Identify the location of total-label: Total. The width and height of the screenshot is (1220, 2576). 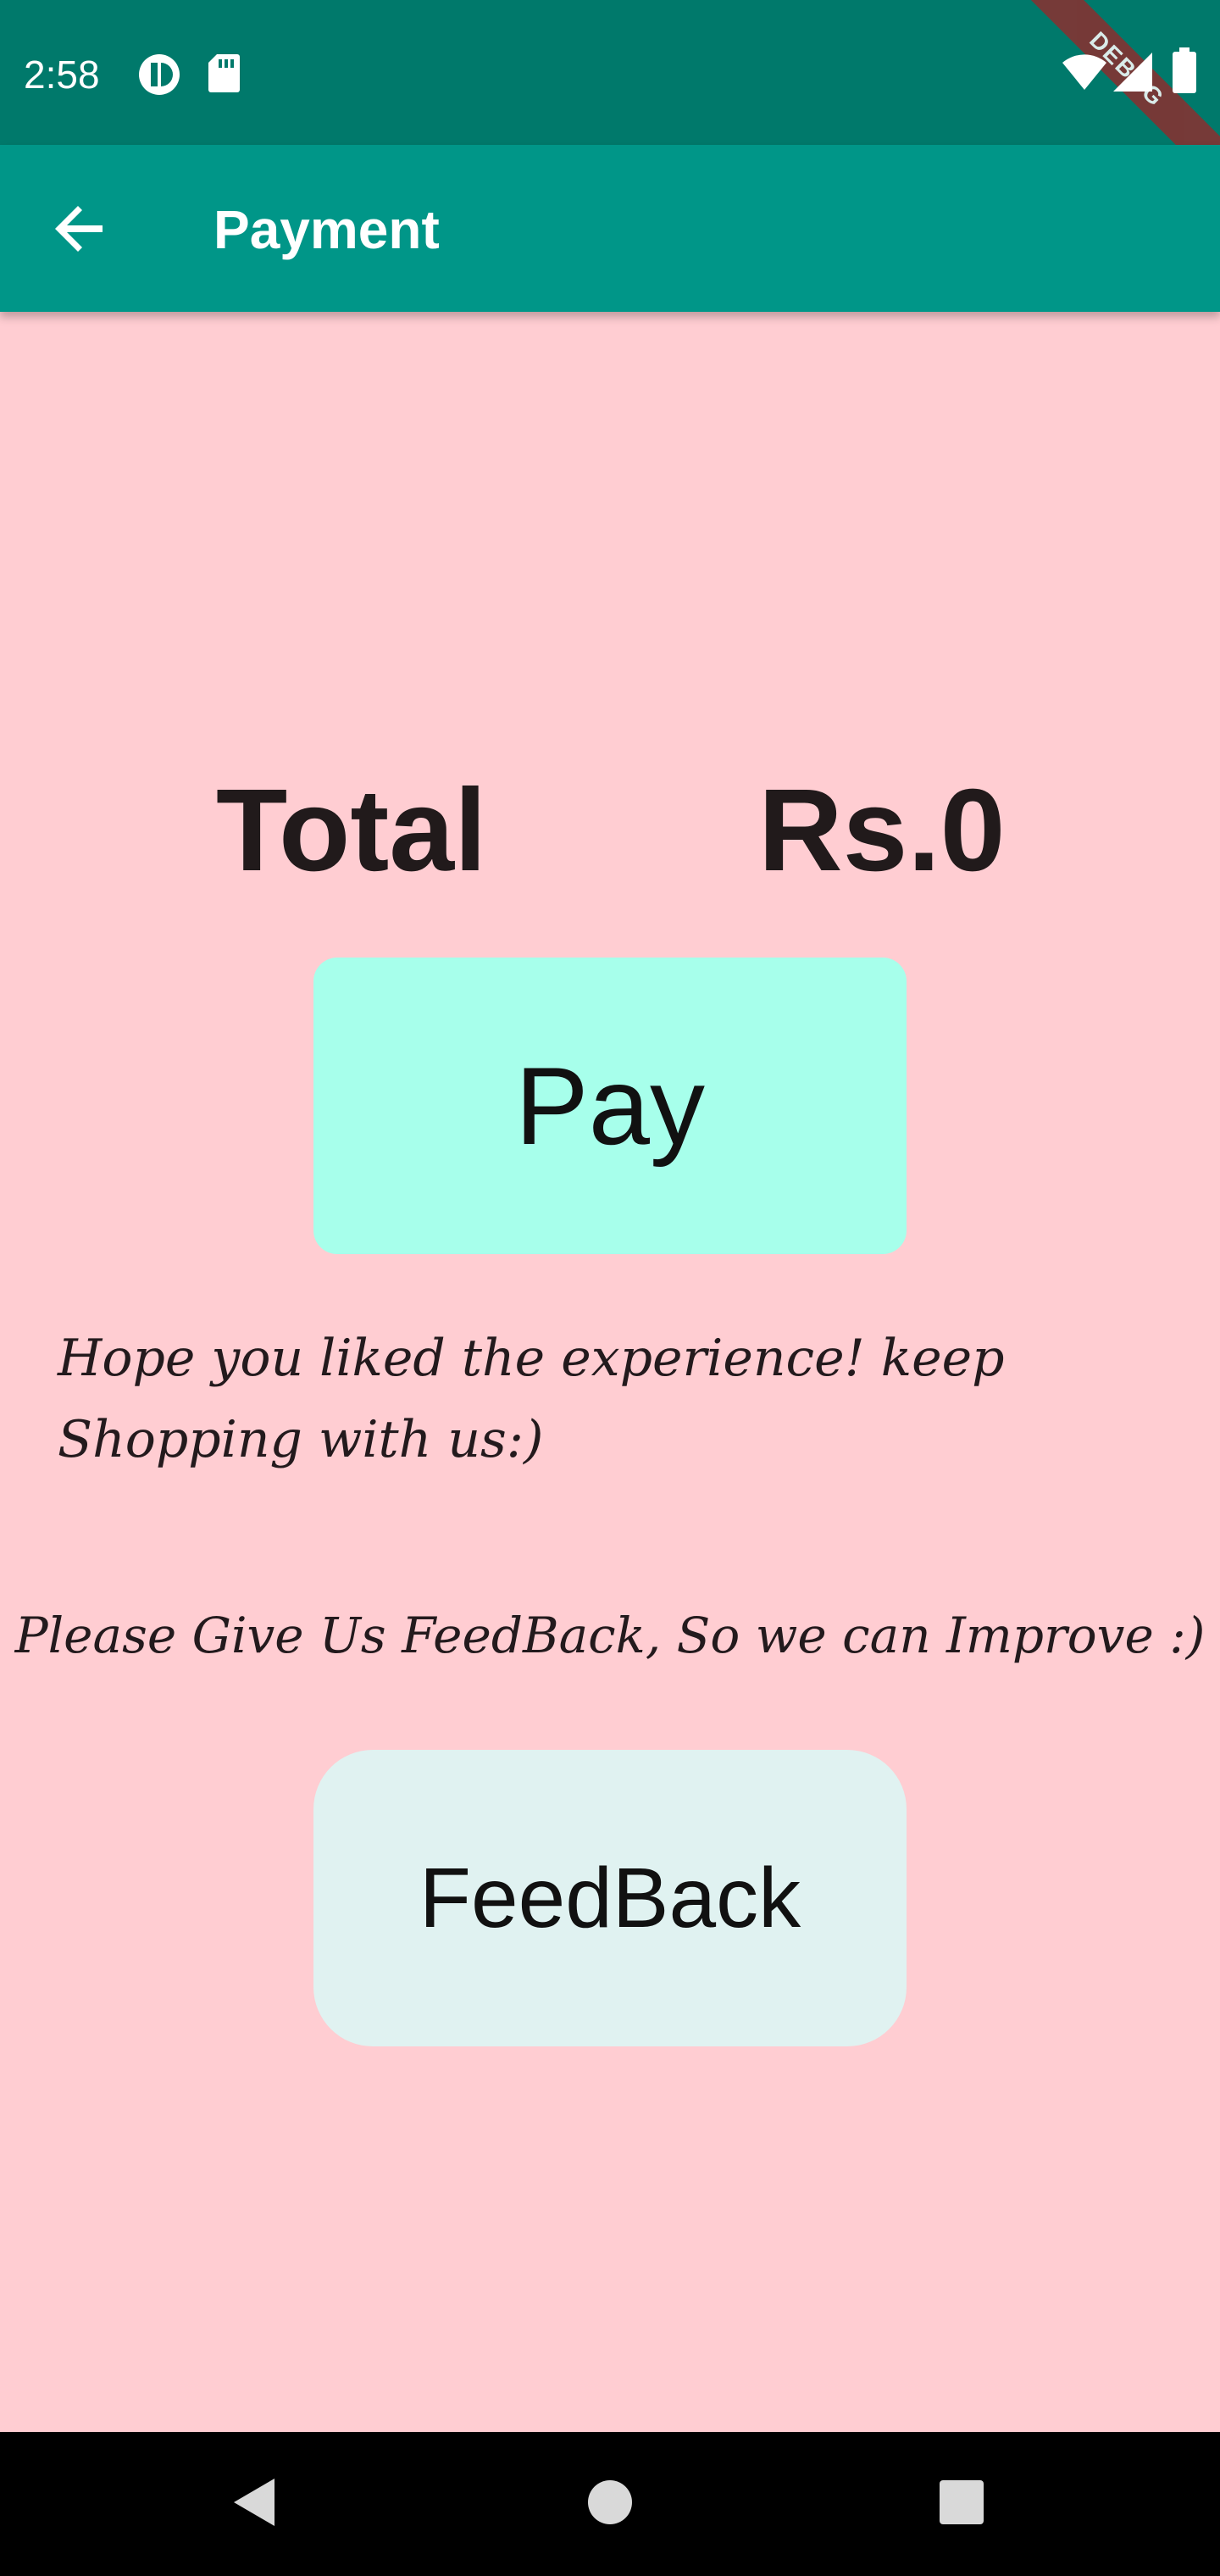
(351, 830).